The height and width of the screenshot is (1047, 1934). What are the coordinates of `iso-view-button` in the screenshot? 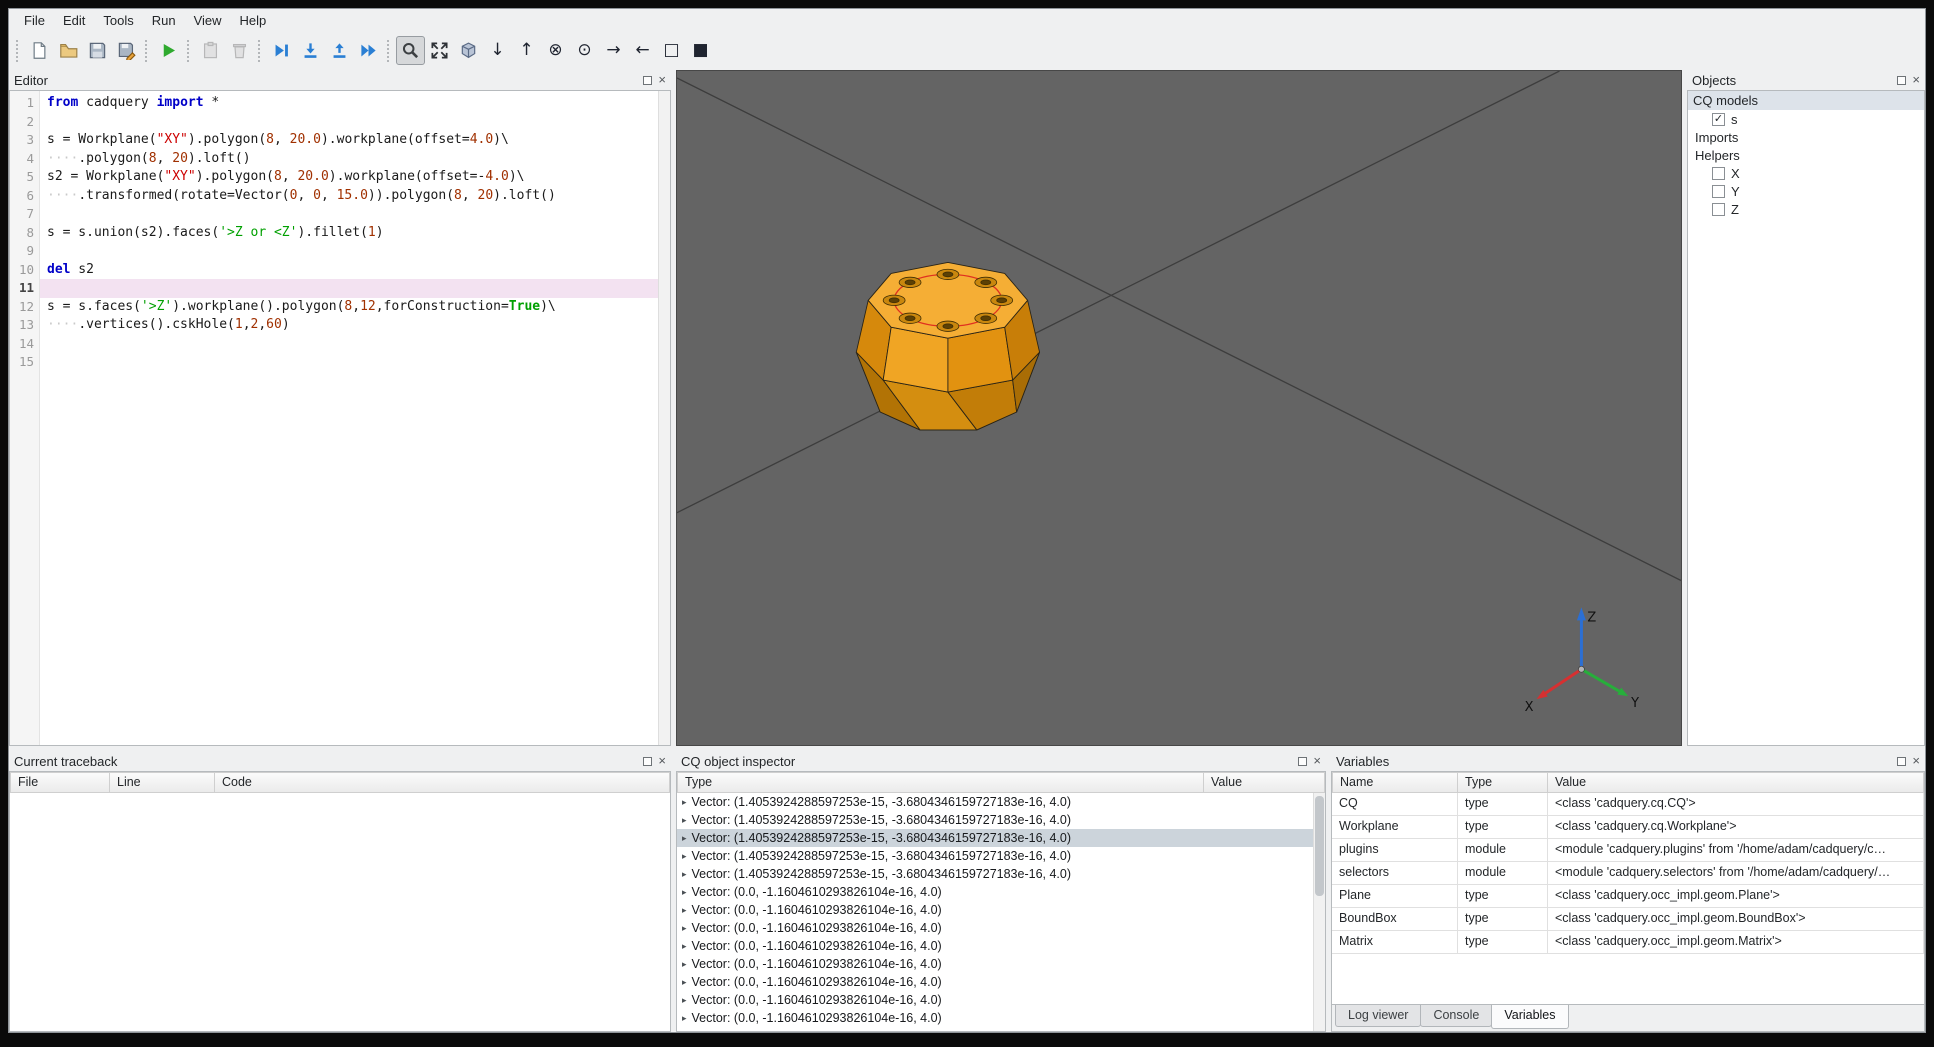 It's located at (468, 50).